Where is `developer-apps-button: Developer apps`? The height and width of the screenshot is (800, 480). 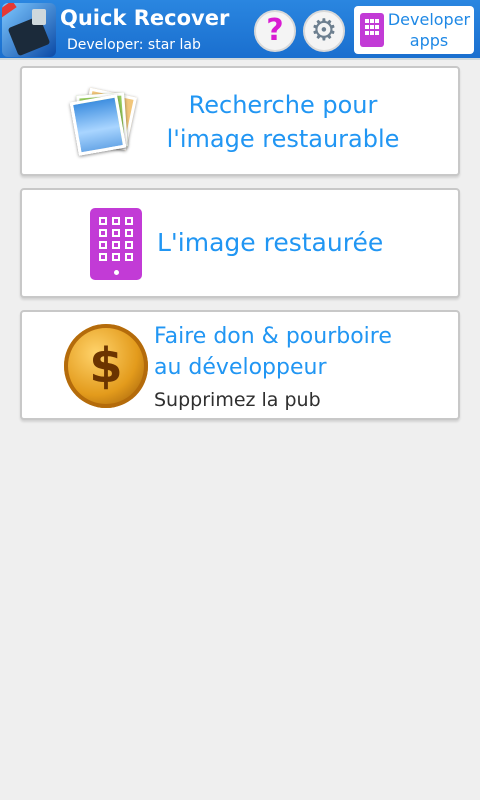
developer-apps-button: Developer apps is located at coordinates (414, 30).